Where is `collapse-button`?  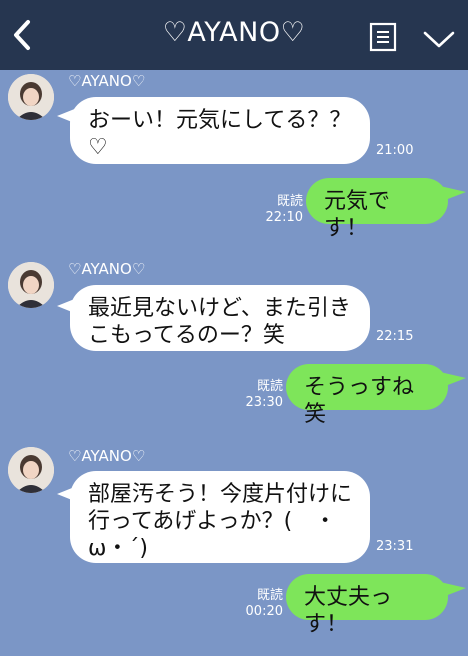 collapse-button is located at coordinates (439, 39).